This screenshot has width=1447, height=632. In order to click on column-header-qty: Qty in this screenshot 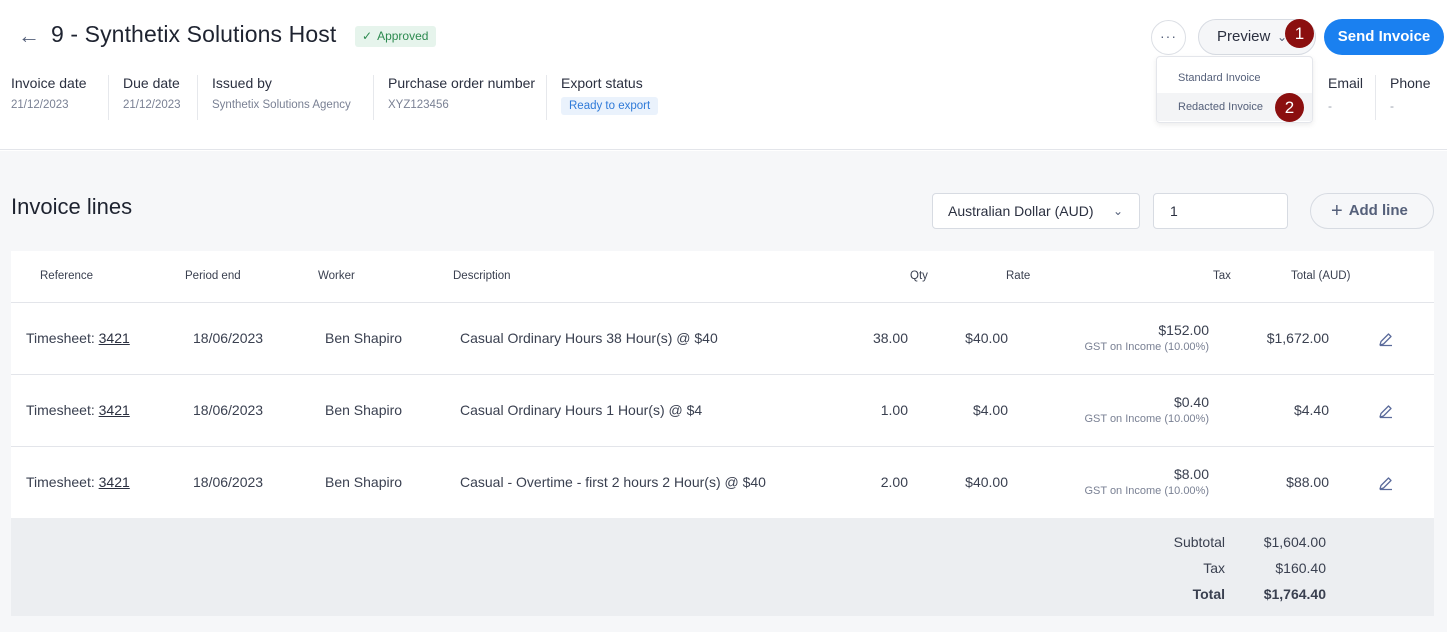, I will do `click(919, 276)`.